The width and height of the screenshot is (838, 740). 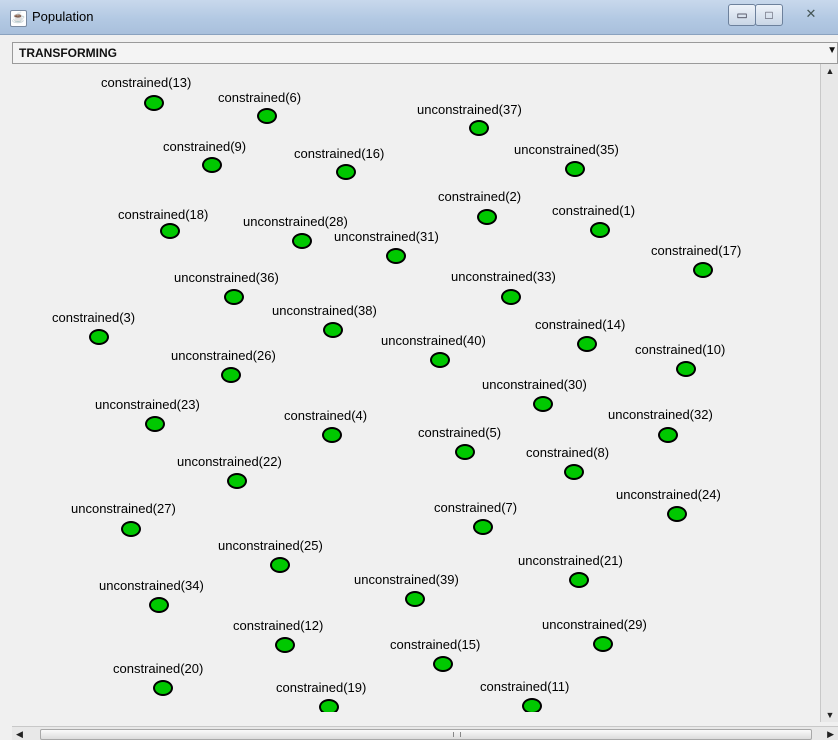 What do you see at coordinates (668, 494) in the screenshot?
I see `node-label: unconstrained(24)` at bounding box center [668, 494].